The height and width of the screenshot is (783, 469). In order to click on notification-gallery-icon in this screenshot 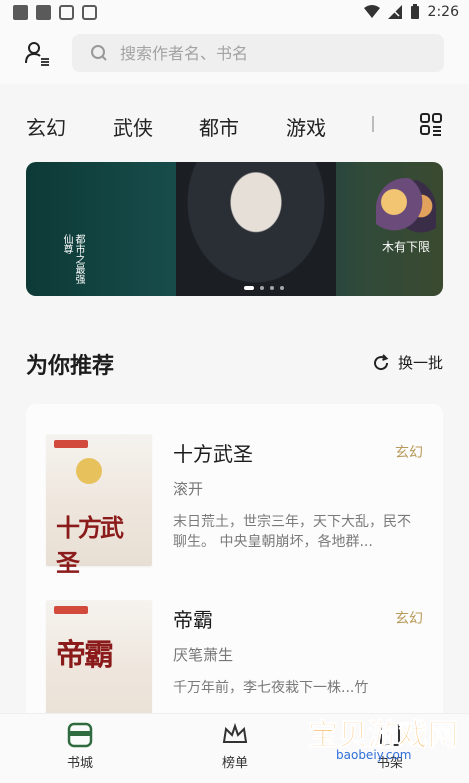, I will do `click(43, 12)`.